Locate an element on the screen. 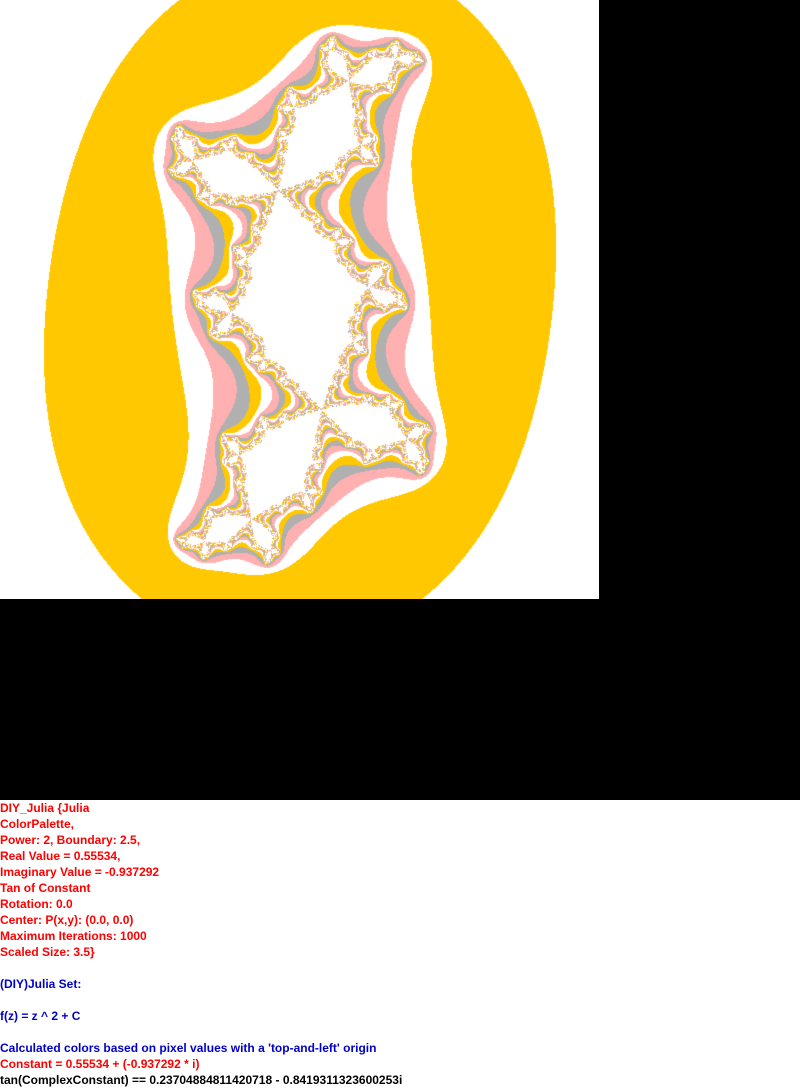 The image size is (800, 1088). set-title: (DIY)Julia Set: is located at coordinates (41, 984).